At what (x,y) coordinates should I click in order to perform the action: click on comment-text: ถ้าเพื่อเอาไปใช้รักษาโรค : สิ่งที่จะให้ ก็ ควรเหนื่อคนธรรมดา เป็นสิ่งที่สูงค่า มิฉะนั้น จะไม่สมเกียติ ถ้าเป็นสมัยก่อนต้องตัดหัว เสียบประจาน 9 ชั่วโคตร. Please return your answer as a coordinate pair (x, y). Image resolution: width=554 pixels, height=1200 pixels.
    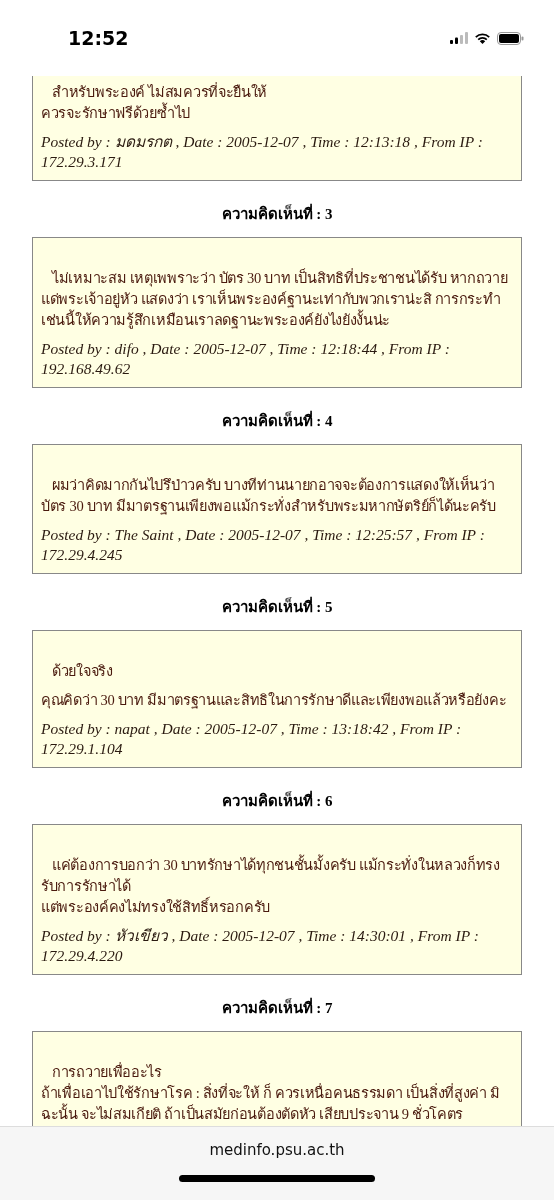
    Looking at the image, I should click on (271, 1103).